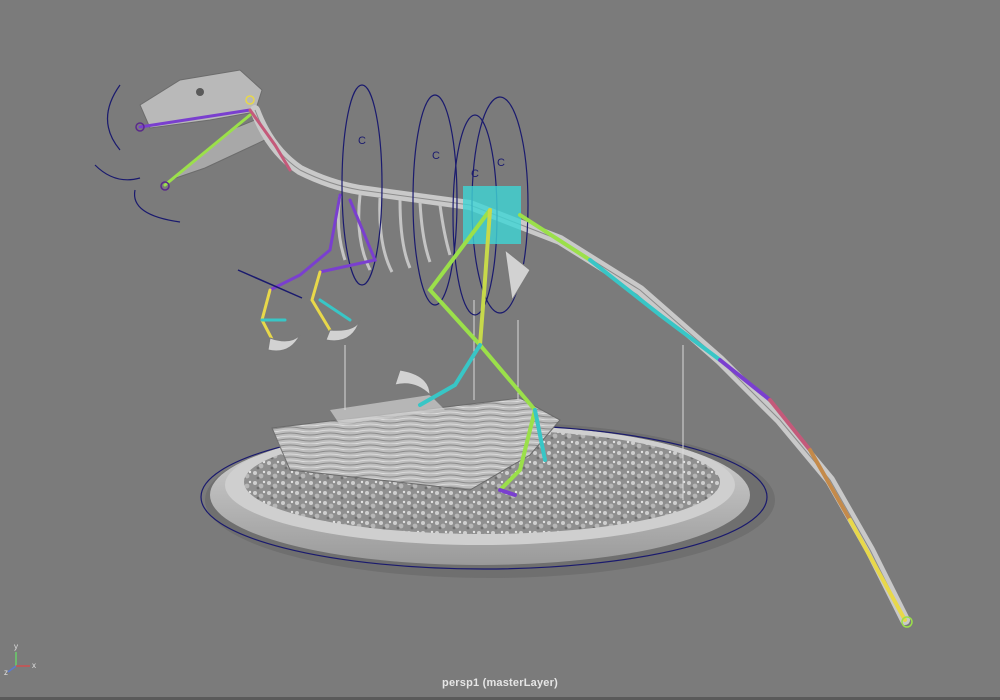  I want to click on claw-meshes, so click(399, 322).